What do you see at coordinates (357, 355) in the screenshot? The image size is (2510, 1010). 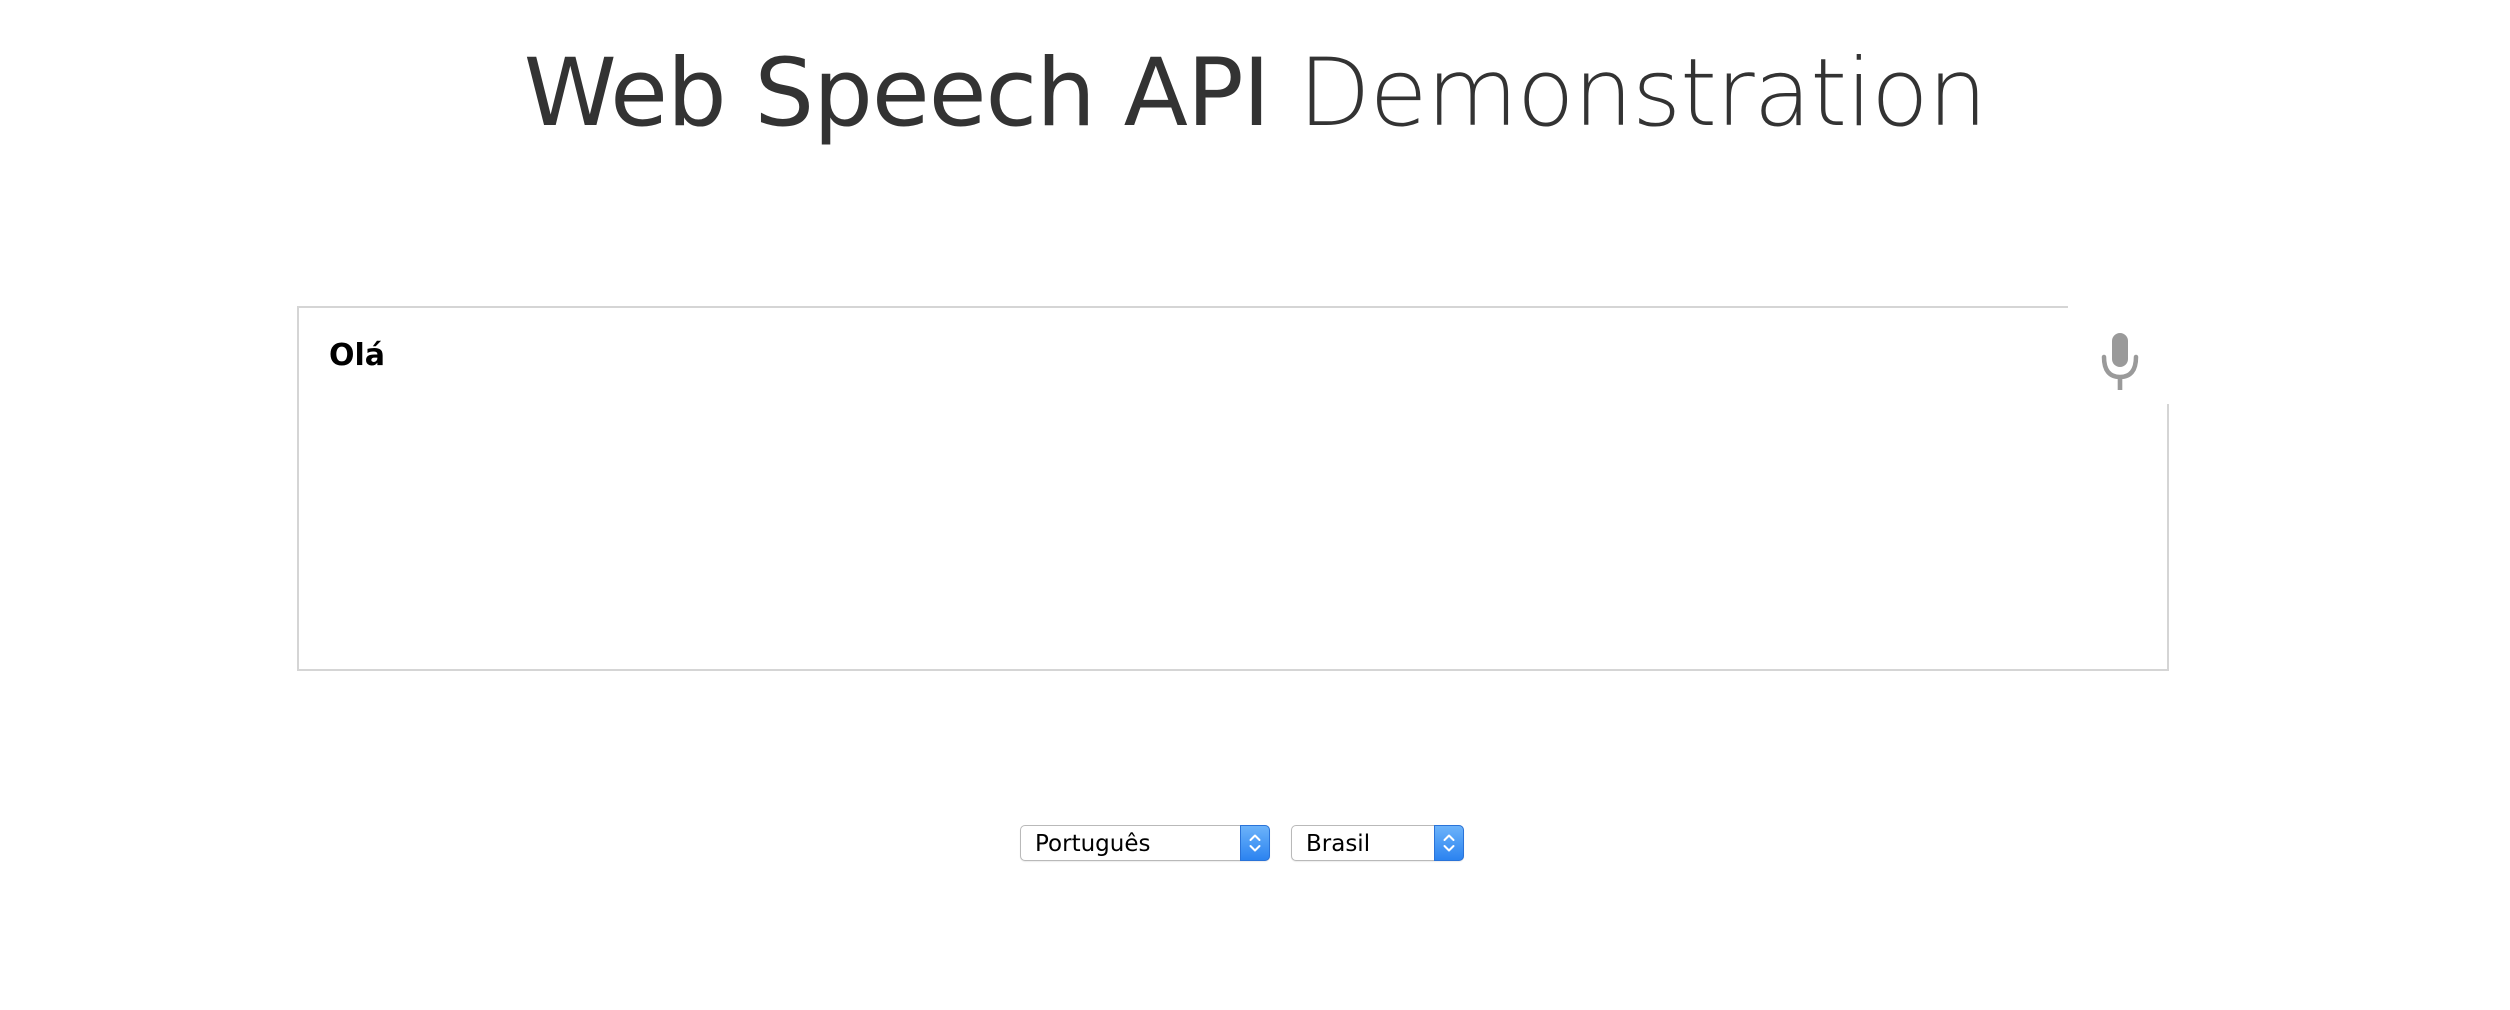 I see `final-transcript: Olá` at bounding box center [357, 355].